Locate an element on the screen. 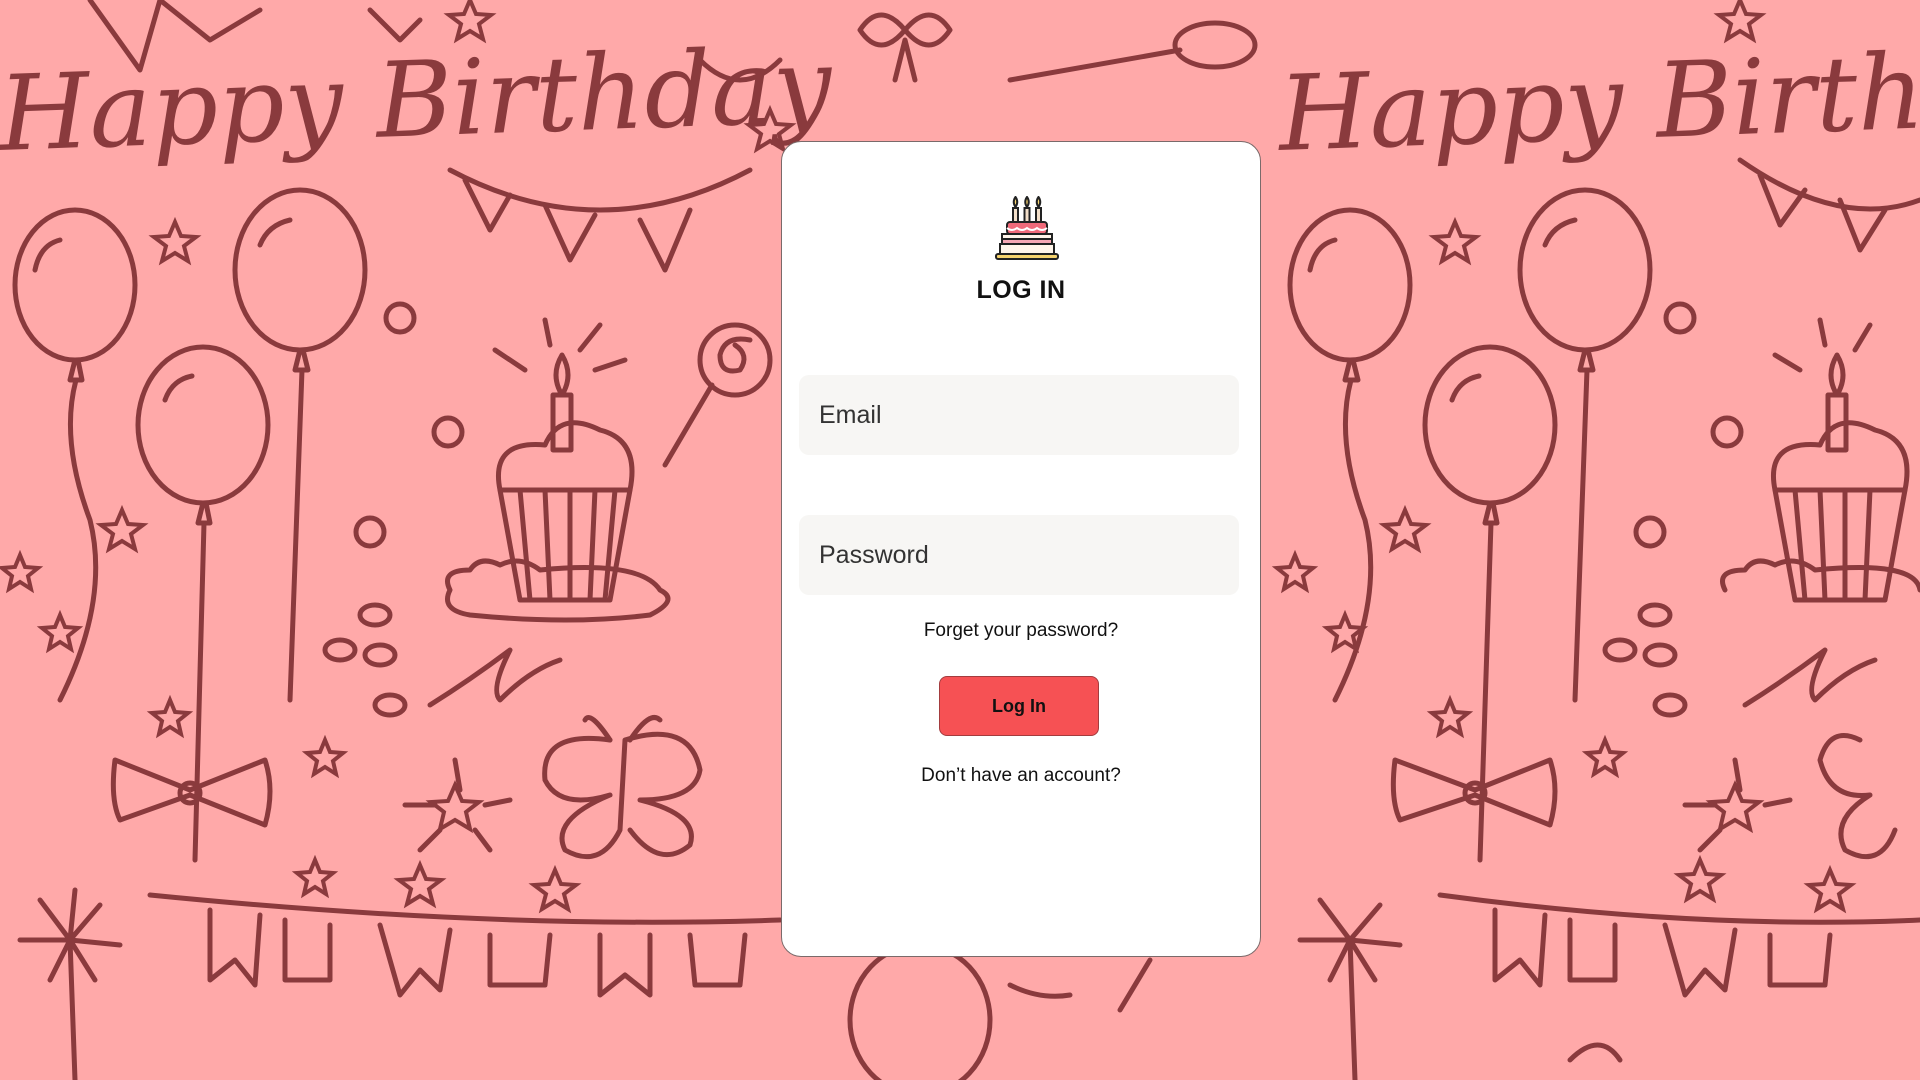 The width and height of the screenshot is (1920, 1080). signup-link: Don’t have an account? is located at coordinates (1021, 776).